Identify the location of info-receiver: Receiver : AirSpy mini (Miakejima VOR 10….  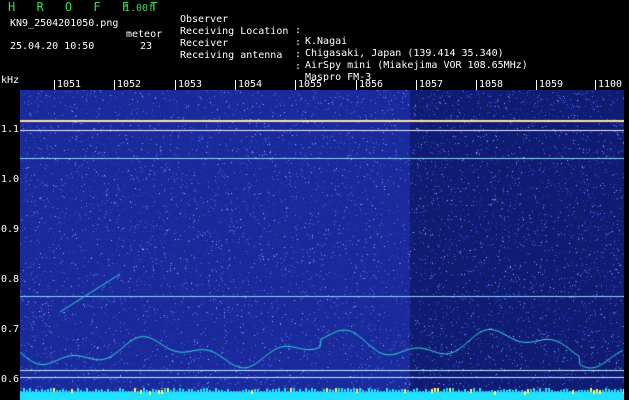
(354, 49).